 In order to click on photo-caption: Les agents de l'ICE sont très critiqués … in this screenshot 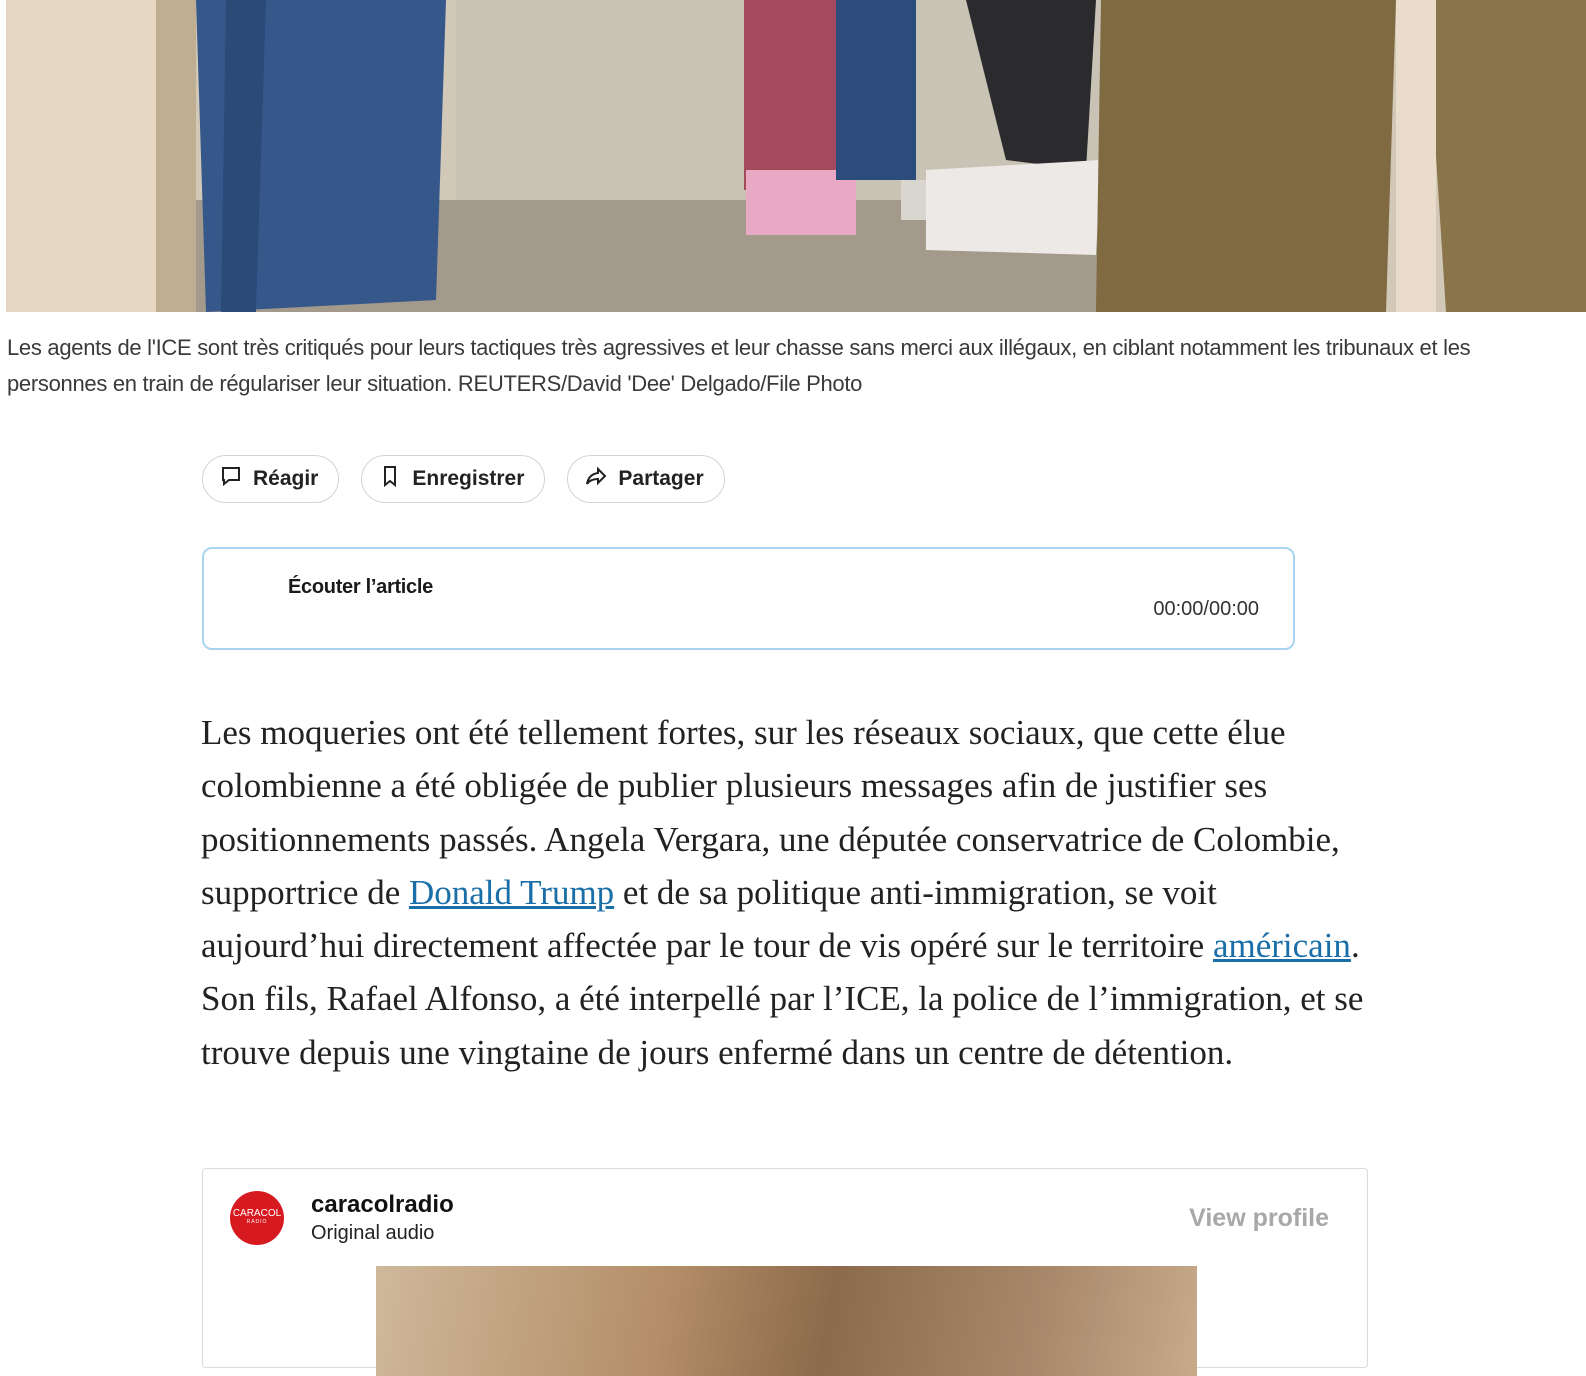, I will do `click(739, 365)`.